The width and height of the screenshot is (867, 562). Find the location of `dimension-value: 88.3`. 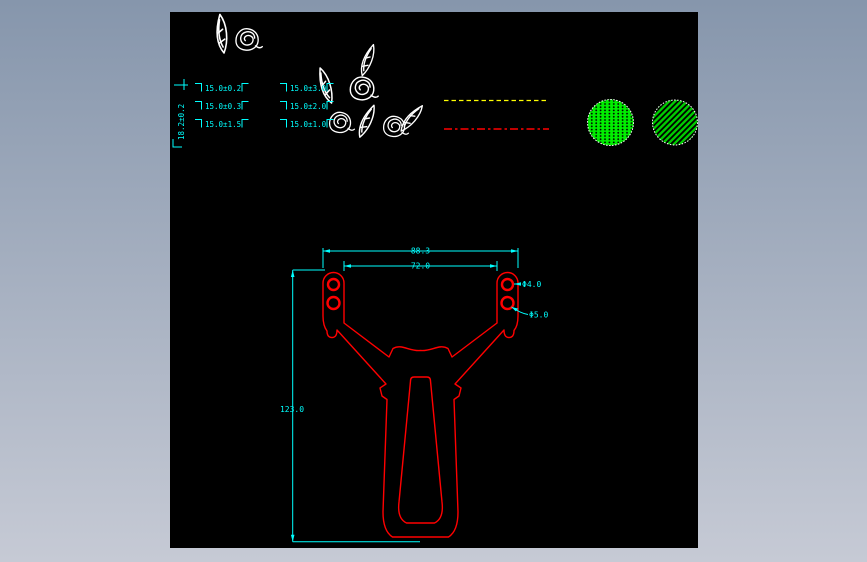

dimension-value: 88.3 is located at coordinates (420, 251).